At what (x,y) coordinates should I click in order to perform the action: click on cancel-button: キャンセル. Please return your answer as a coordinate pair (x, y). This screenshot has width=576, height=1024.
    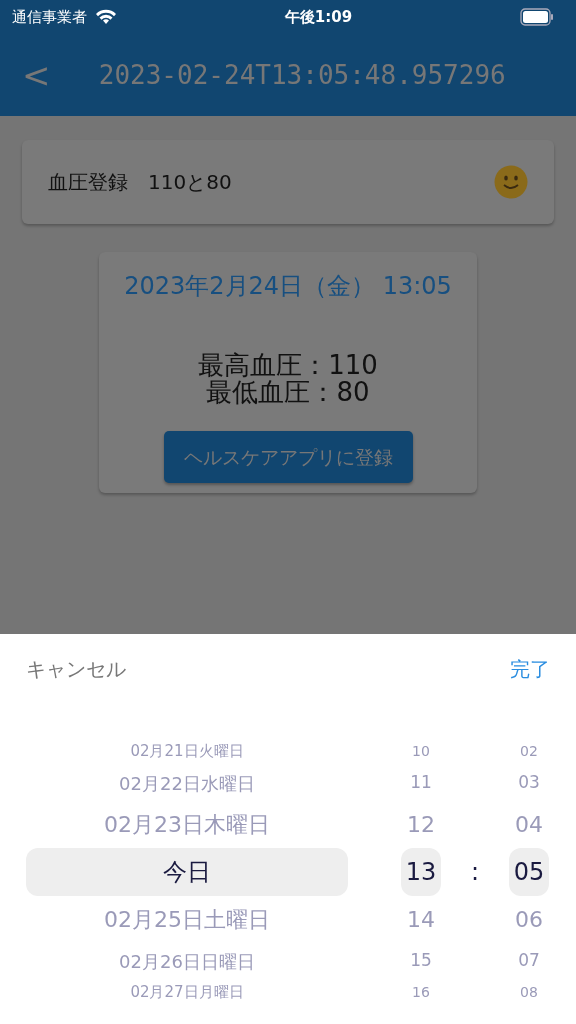
    Looking at the image, I should click on (76, 669).